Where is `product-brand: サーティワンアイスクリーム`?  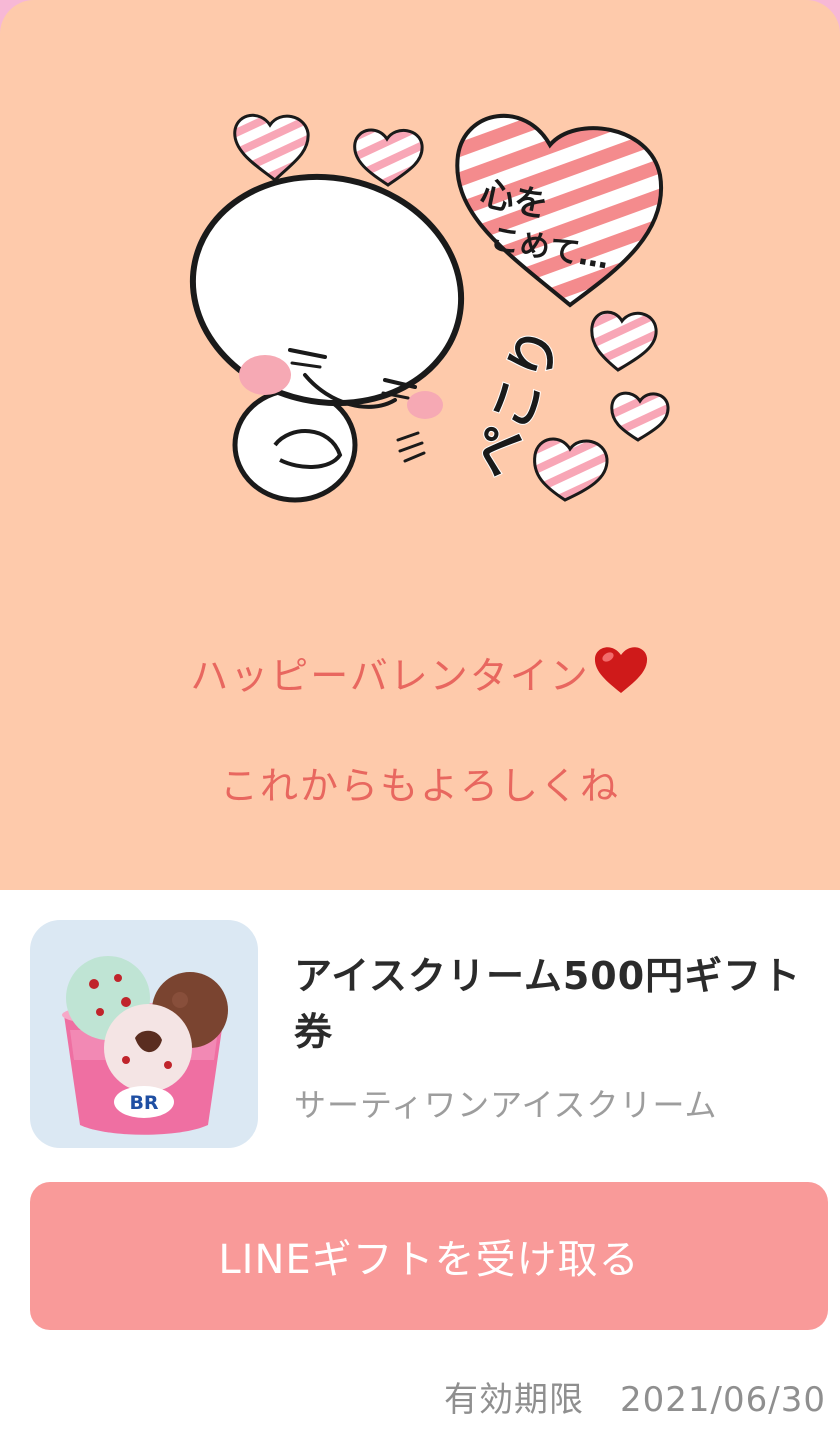
product-brand: サーティワンアイスクリーム is located at coordinates (506, 1105).